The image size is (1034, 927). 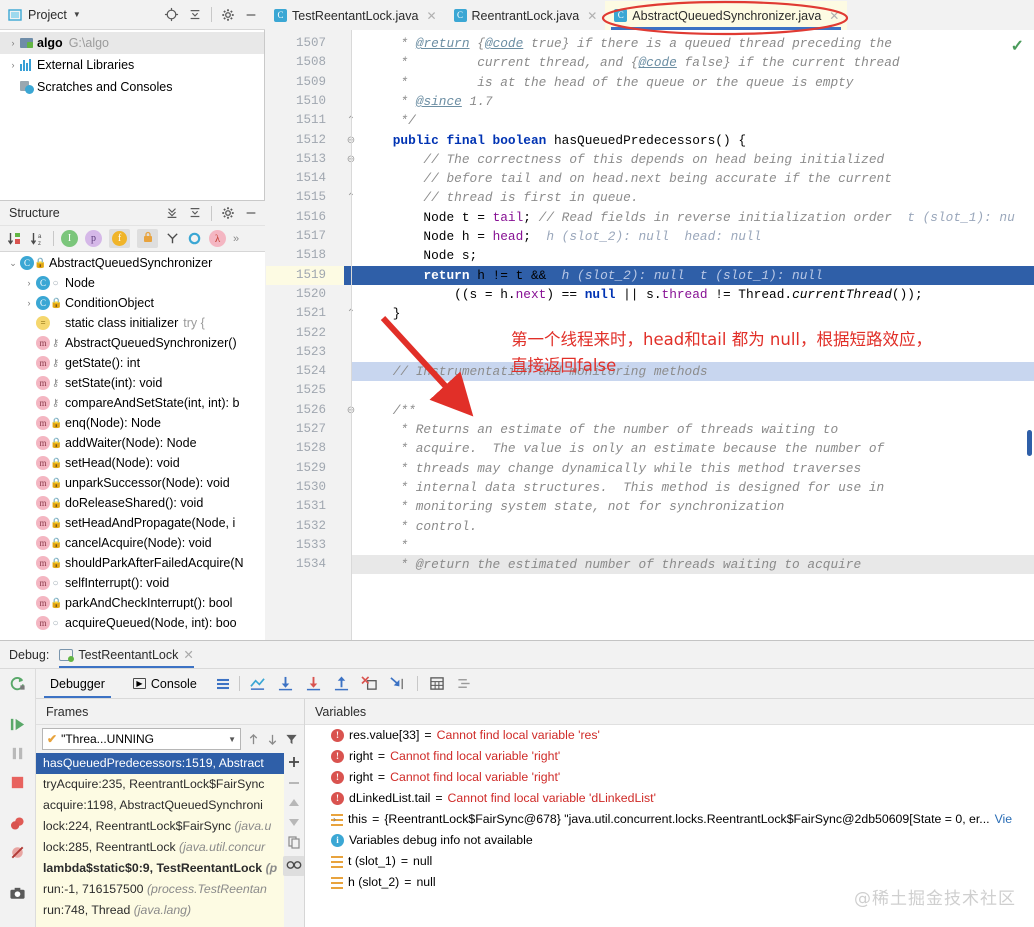 I want to click on structure-item: m 🔒 addWaiter(Node): Node, so click(x=132, y=443).